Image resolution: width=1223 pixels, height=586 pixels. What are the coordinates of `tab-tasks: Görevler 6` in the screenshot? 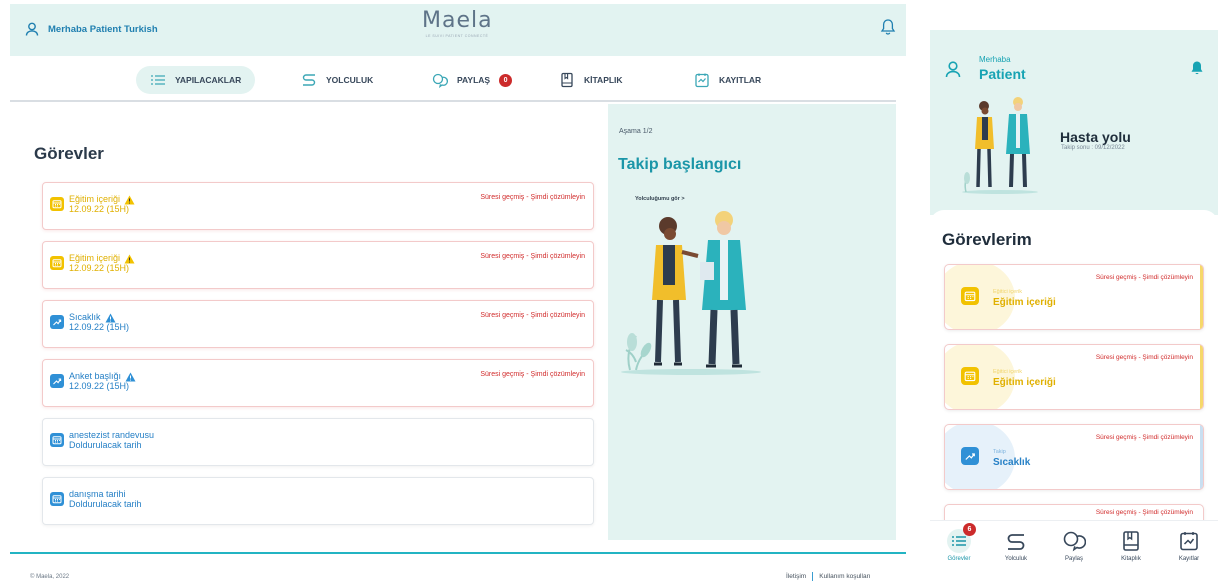 It's located at (959, 542).